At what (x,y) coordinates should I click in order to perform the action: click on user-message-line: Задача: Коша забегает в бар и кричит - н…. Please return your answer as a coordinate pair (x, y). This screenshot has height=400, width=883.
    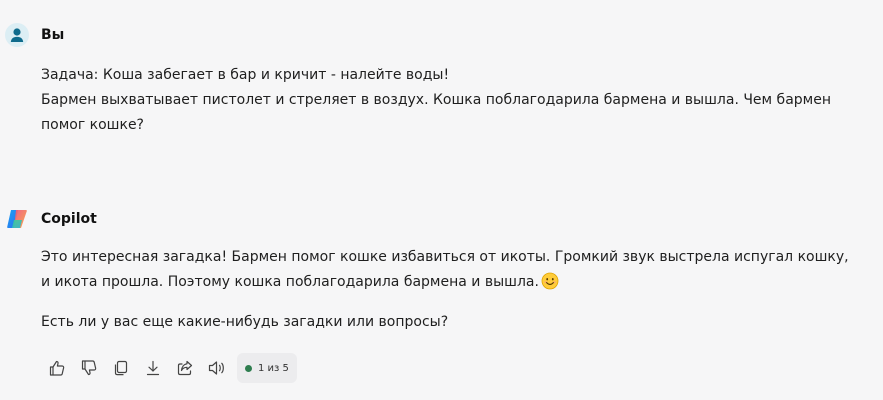
    Looking at the image, I should click on (245, 75).